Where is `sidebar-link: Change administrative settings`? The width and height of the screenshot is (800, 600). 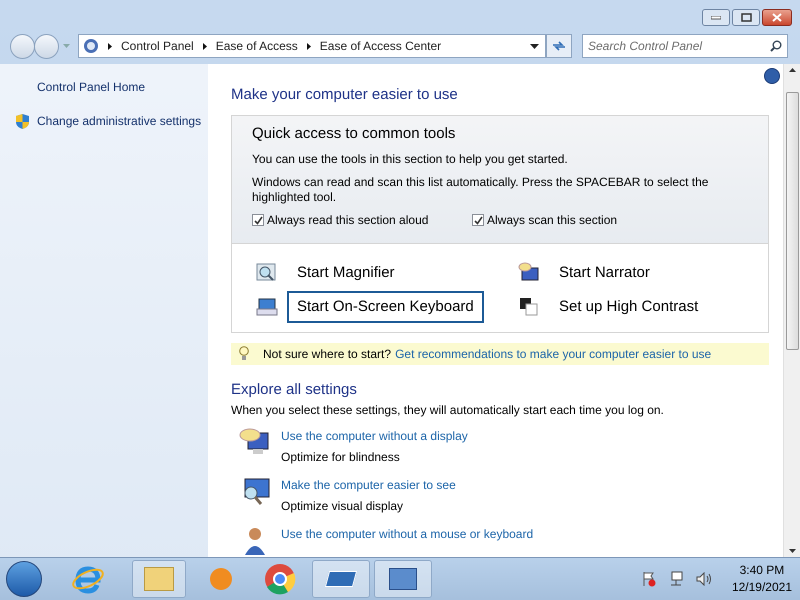
sidebar-link: Change administrative settings is located at coordinates (119, 121).